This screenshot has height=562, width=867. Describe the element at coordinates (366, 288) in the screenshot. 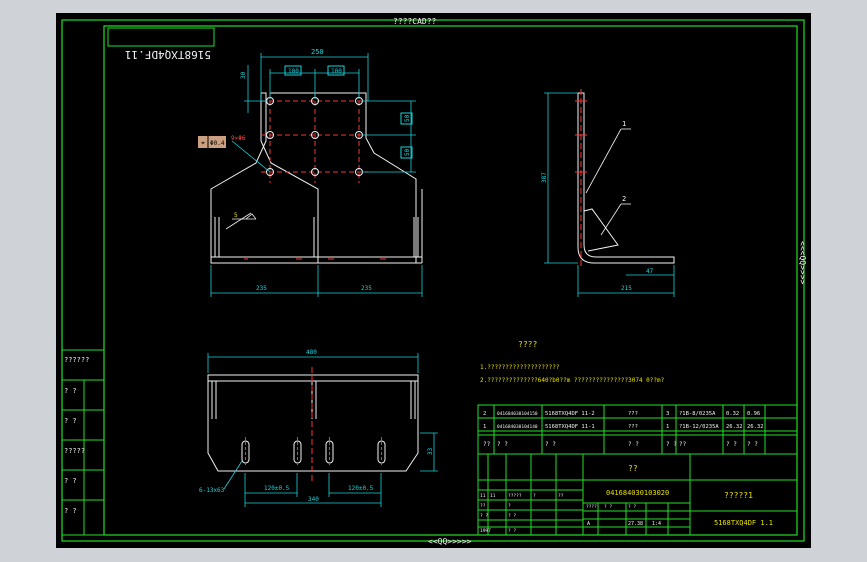

I see `dim-bottom-right: 235` at that location.